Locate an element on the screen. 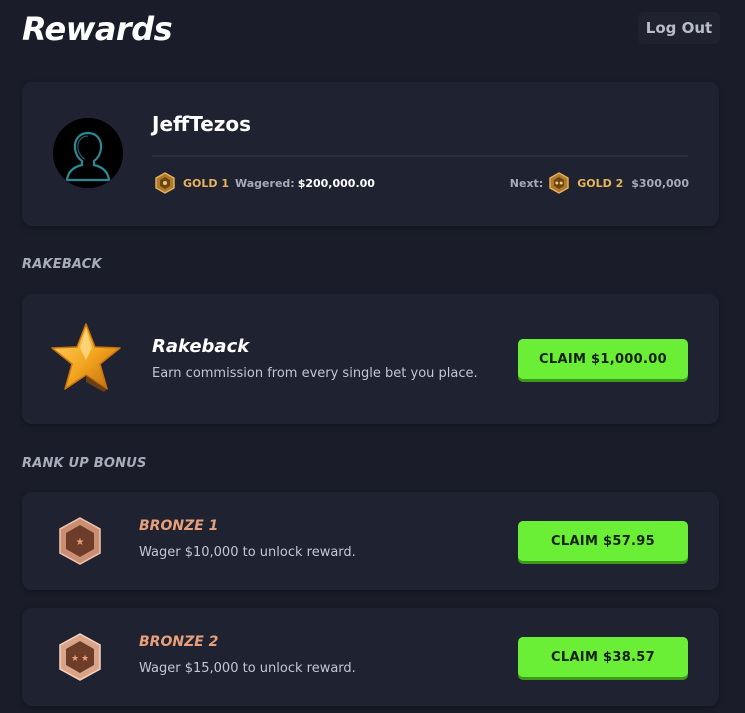 The image size is (745, 713). wagered-label: Wagered: is located at coordinates (265, 183).